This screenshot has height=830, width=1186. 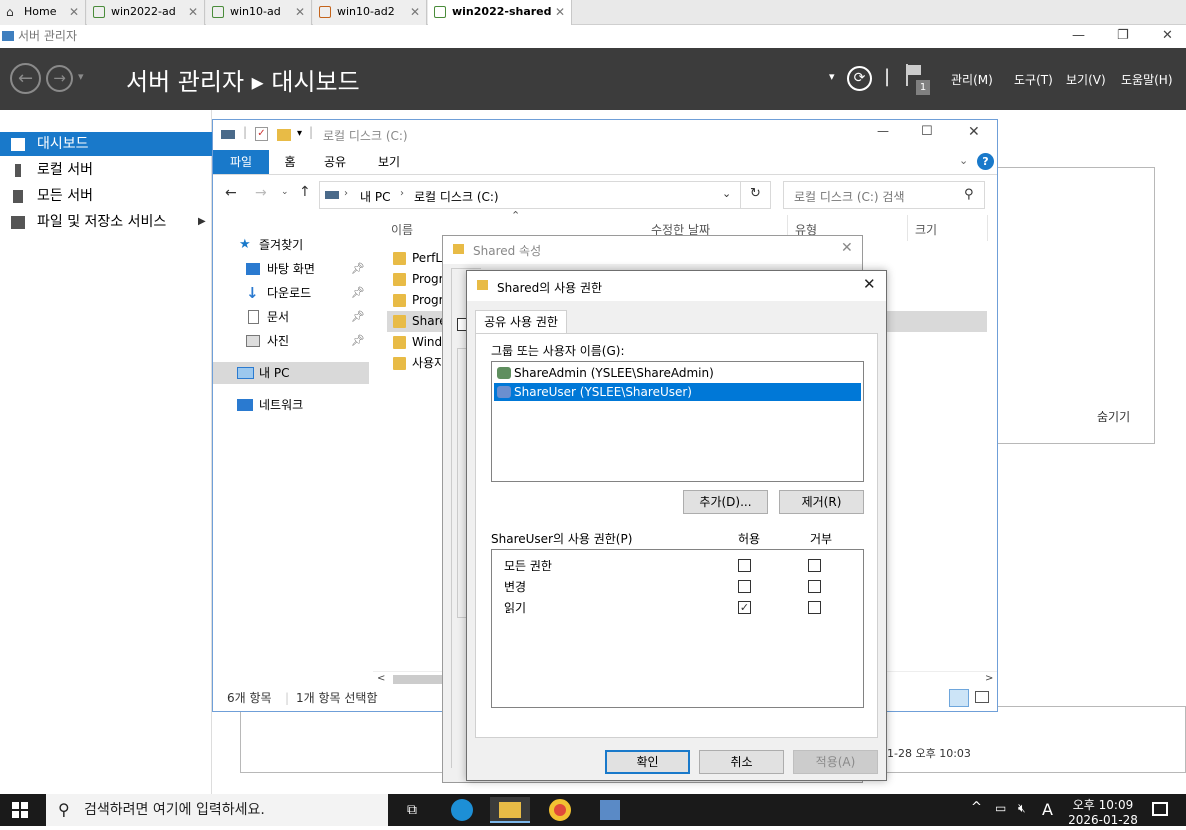 I want to click on nav-item-label: 다운로드, so click(x=289, y=293).